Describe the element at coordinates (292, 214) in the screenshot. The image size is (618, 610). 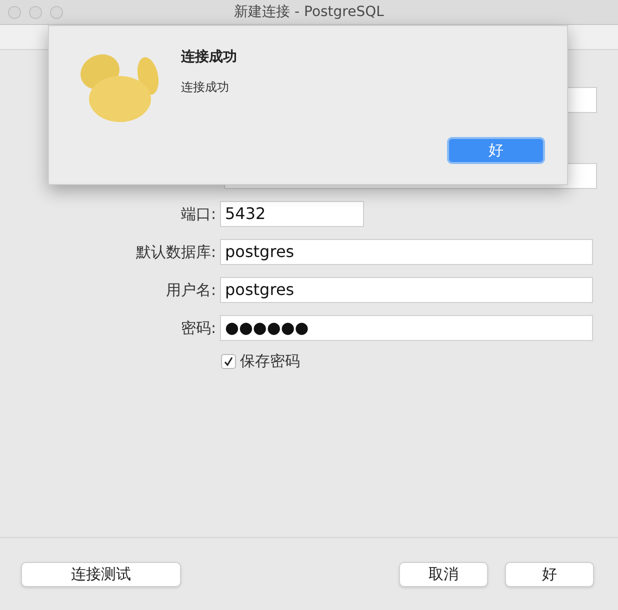
I see `input-field: 5432` at that location.